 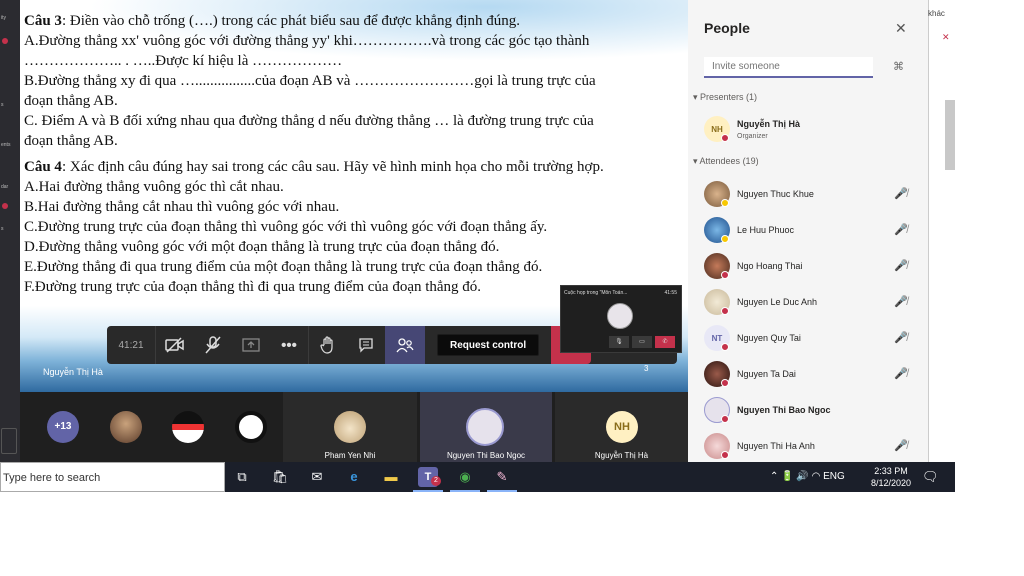 I want to click on more-participants-badge: +13, so click(x=63, y=427).